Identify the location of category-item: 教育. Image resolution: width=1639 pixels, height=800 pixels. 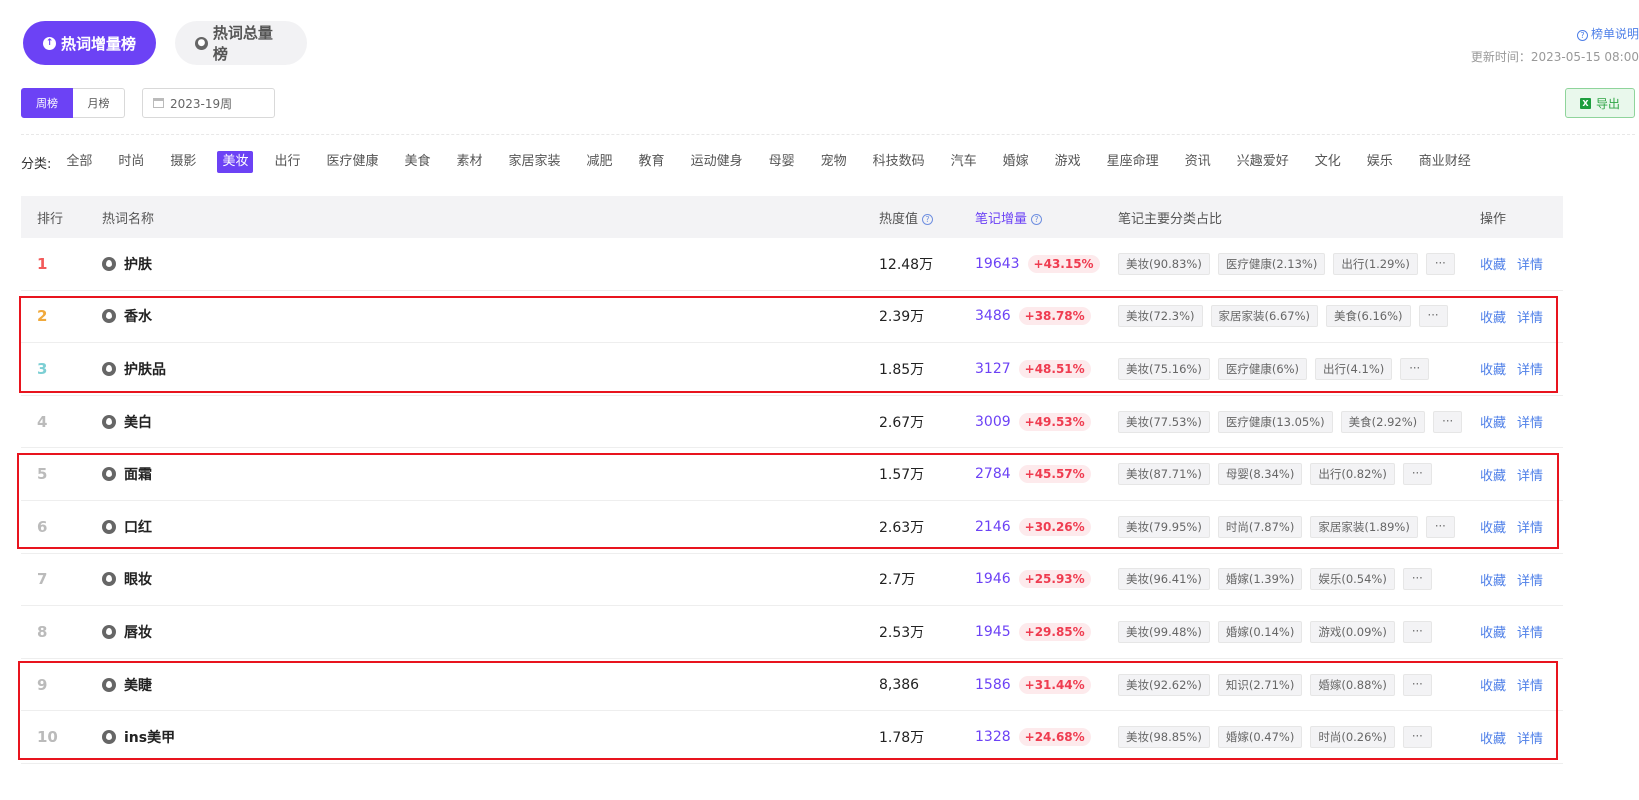
(652, 162).